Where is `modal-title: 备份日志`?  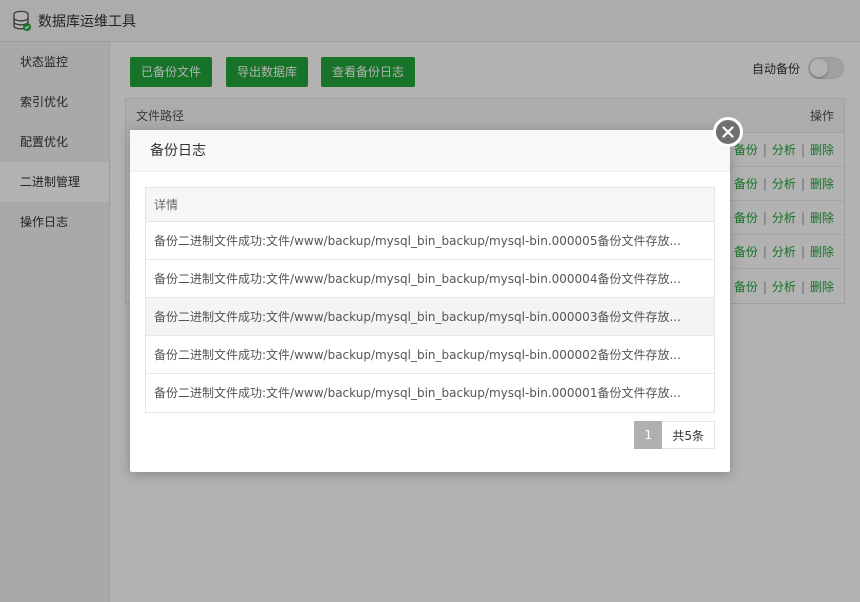 modal-title: 备份日志 is located at coordinates (430, 151).